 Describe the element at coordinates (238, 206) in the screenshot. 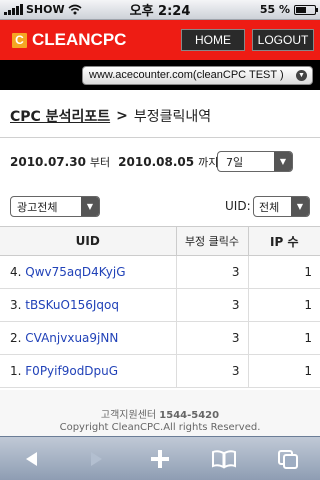

I see `uid-filter-label: UID:` at that location.